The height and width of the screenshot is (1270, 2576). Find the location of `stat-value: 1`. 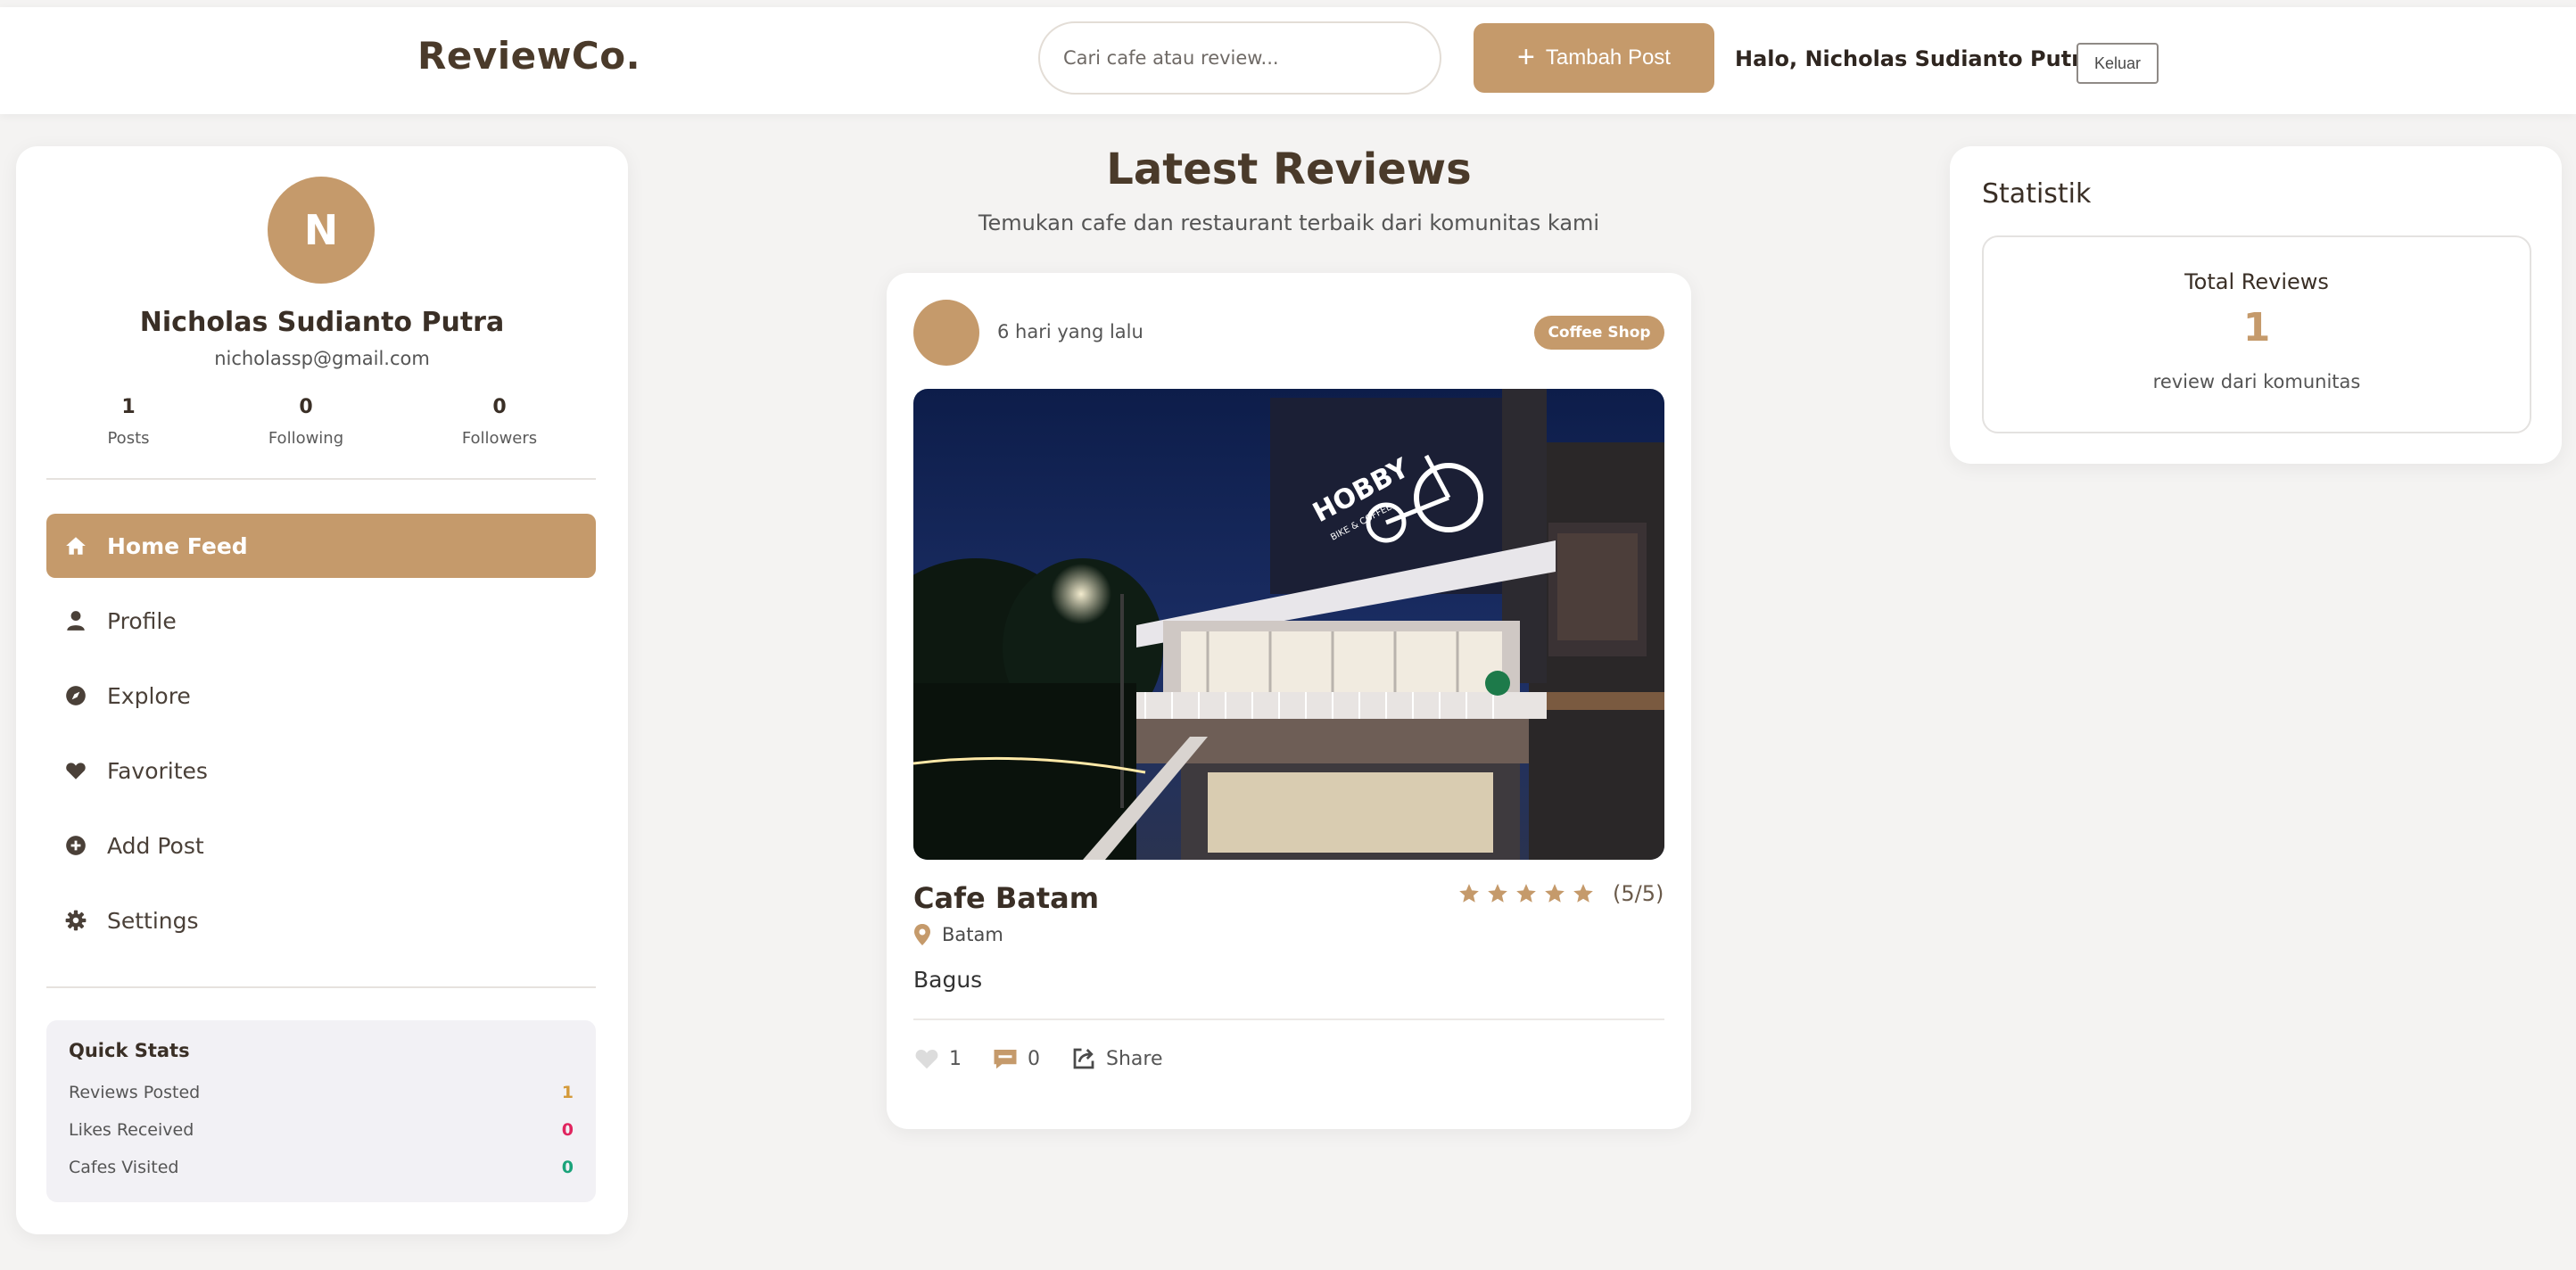

stat-value: 1 is located at coordinates (128, 407).